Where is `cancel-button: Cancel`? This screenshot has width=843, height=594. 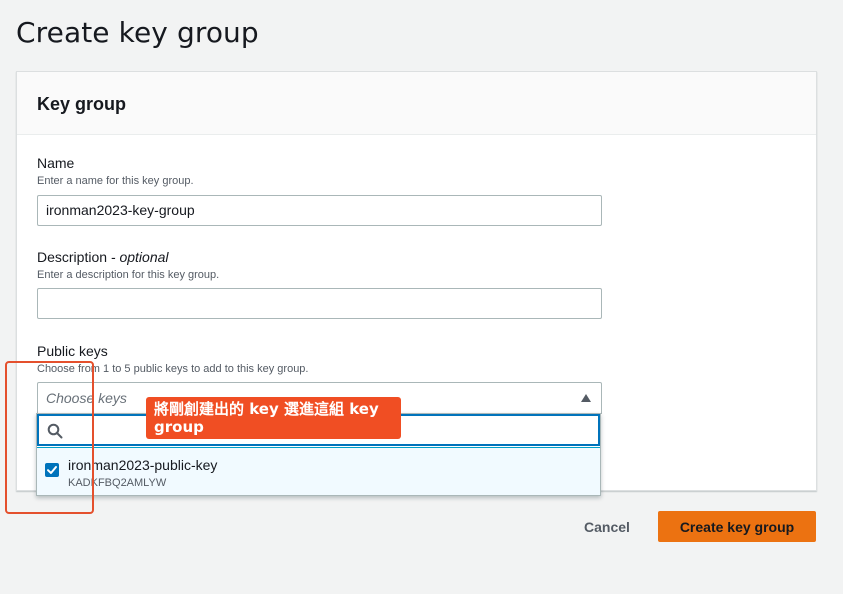 cancel-button: Cancel is located at coordinates (607, 527).